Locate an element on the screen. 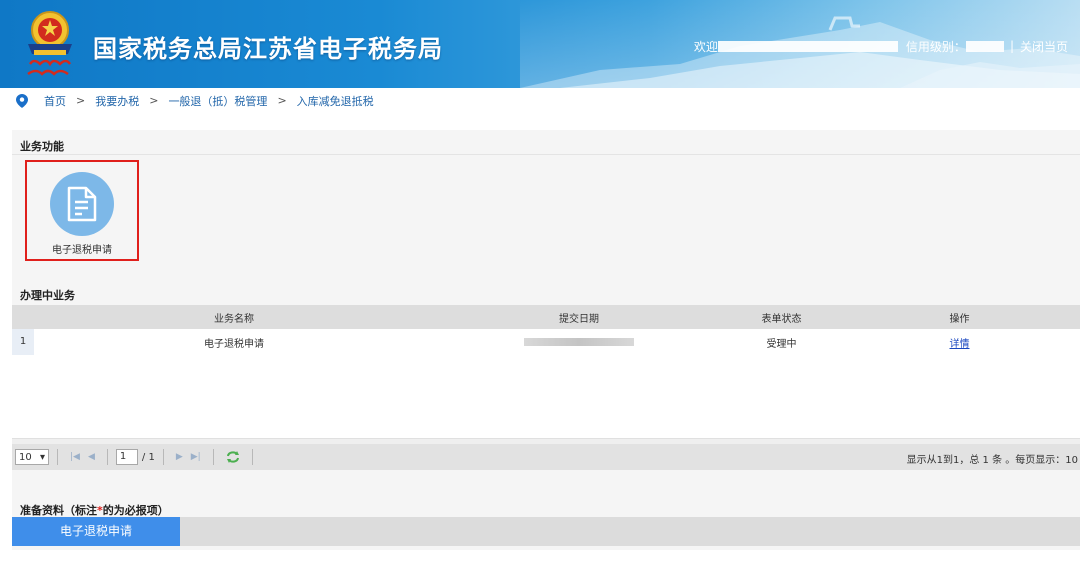 This screenshot has height=561, width=1080. e-refund-application-label: 电子退税申请 is located at coordinates (82, 250).